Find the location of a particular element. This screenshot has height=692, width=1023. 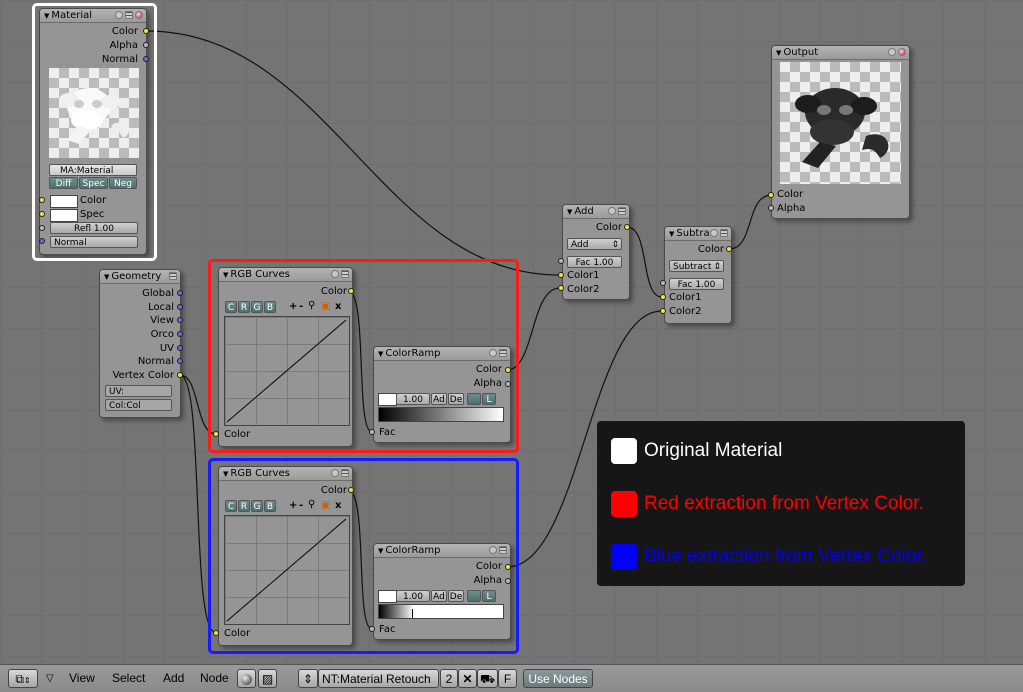

output-label-vertex-color: Vertex Color is located at coordinates (143, 375).